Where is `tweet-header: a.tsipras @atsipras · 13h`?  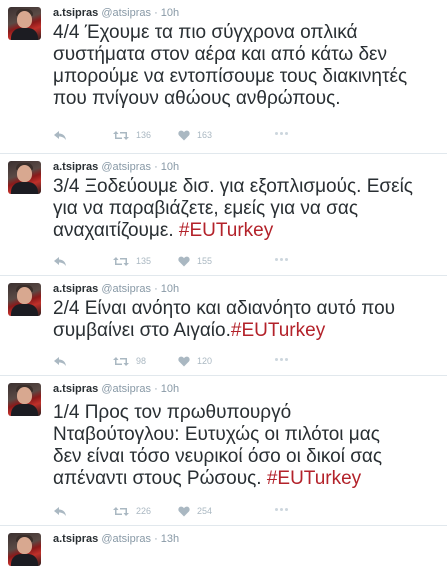
tweet-header: a.tsipras @atsipras · 13h is located at coordinates (116, 539).